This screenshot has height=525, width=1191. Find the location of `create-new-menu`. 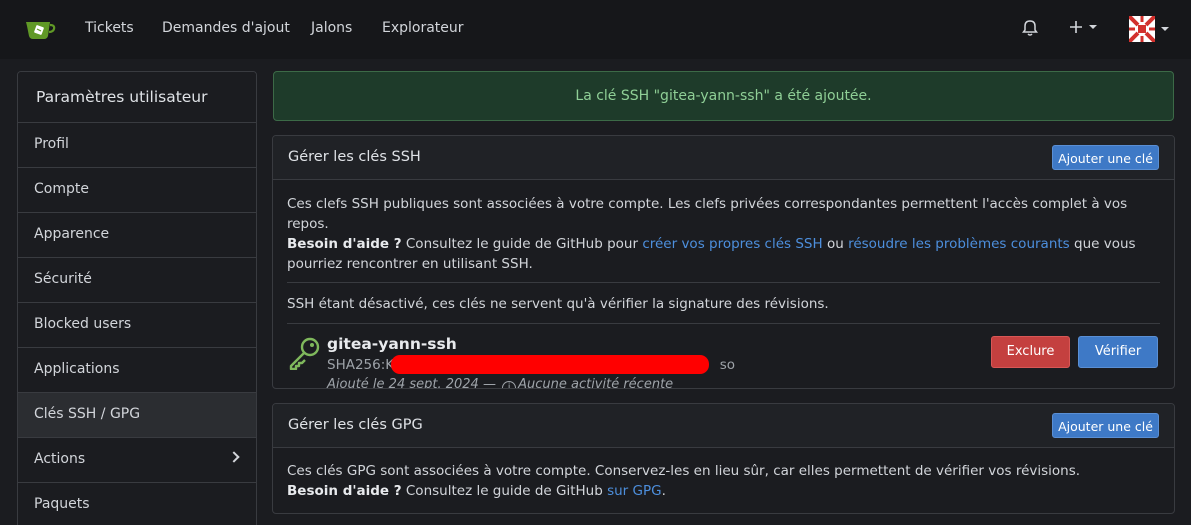

create-new-menu is located at coordinates (1083, 27).